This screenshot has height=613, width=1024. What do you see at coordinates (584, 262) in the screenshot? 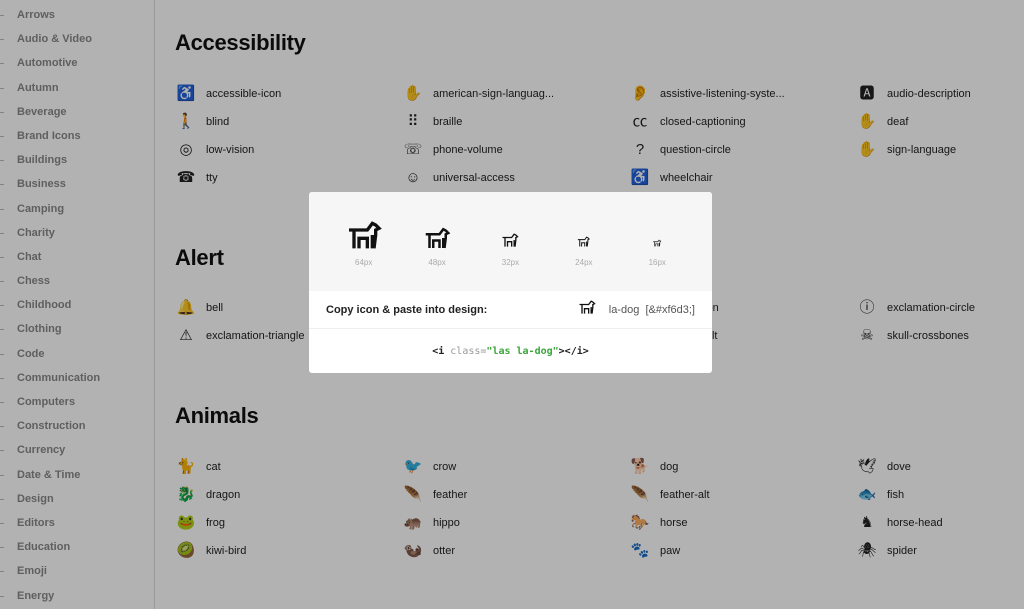
I see `size-label: 24px` at bounding box center [584, 262].